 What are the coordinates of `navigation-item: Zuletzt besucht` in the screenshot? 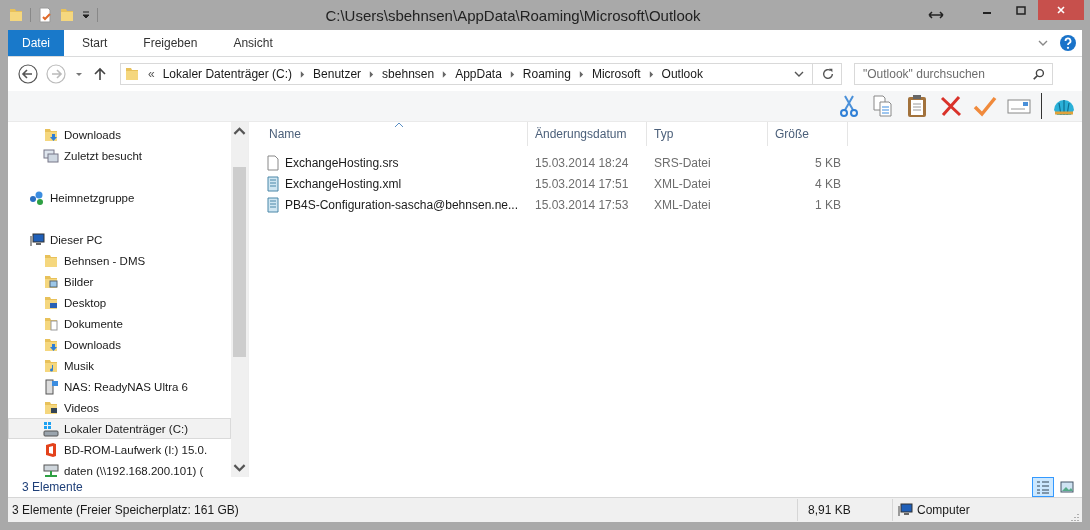 It's located at (119, 155).